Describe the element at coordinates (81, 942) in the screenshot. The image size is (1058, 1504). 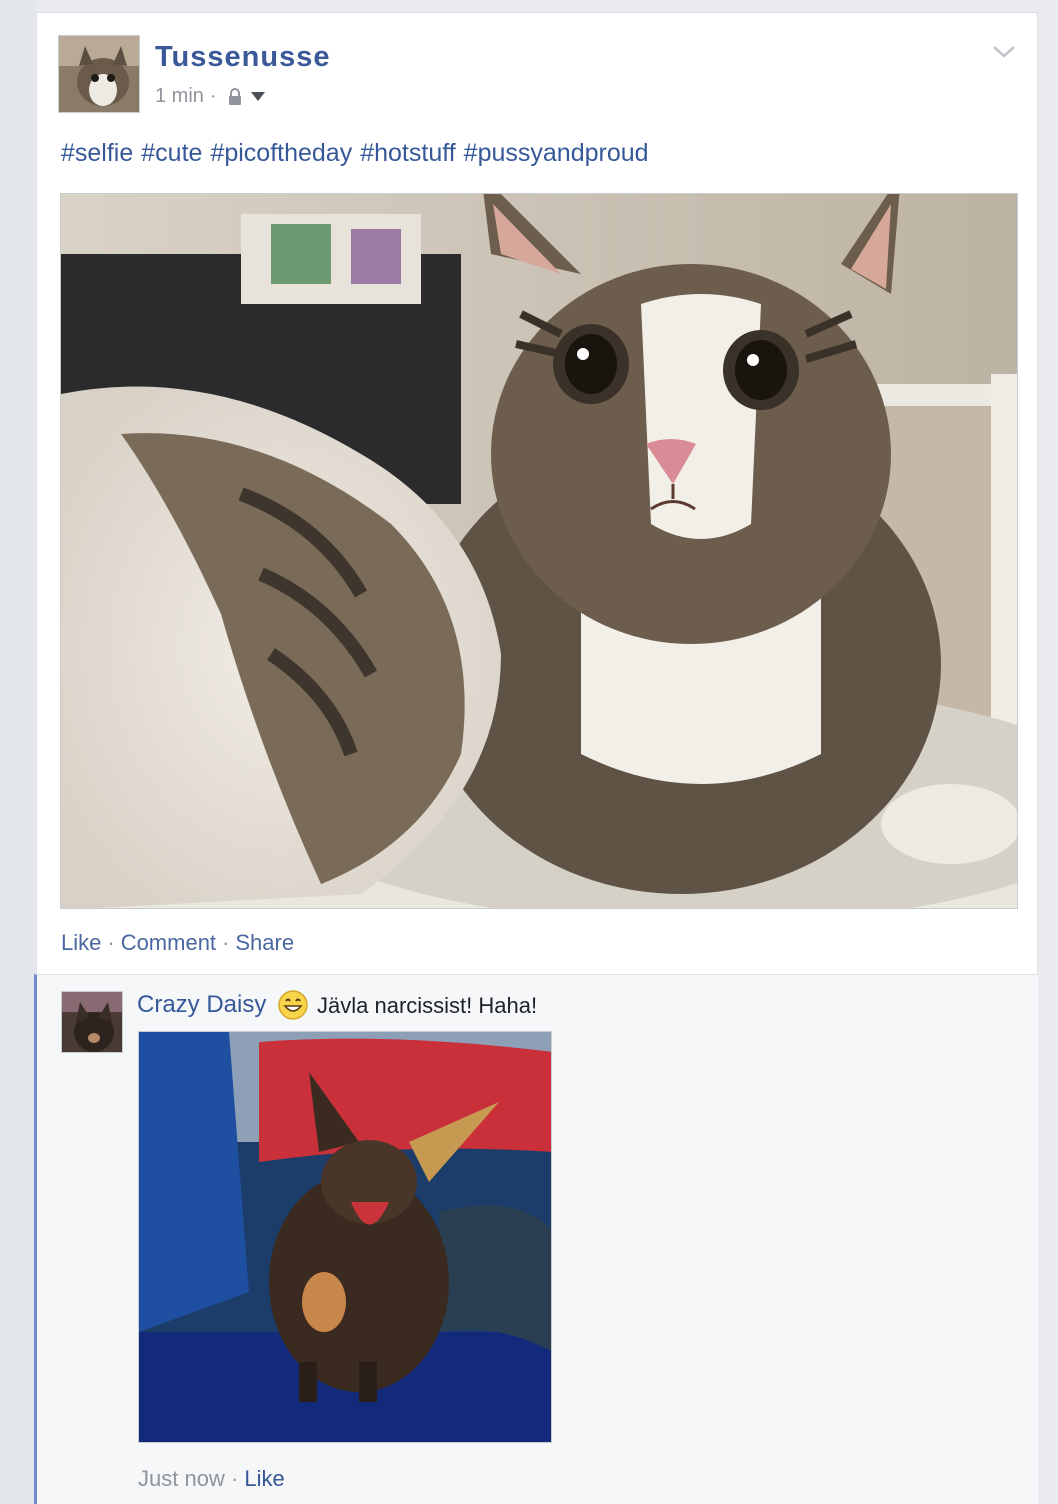
I see `like-link: Like` at that location.